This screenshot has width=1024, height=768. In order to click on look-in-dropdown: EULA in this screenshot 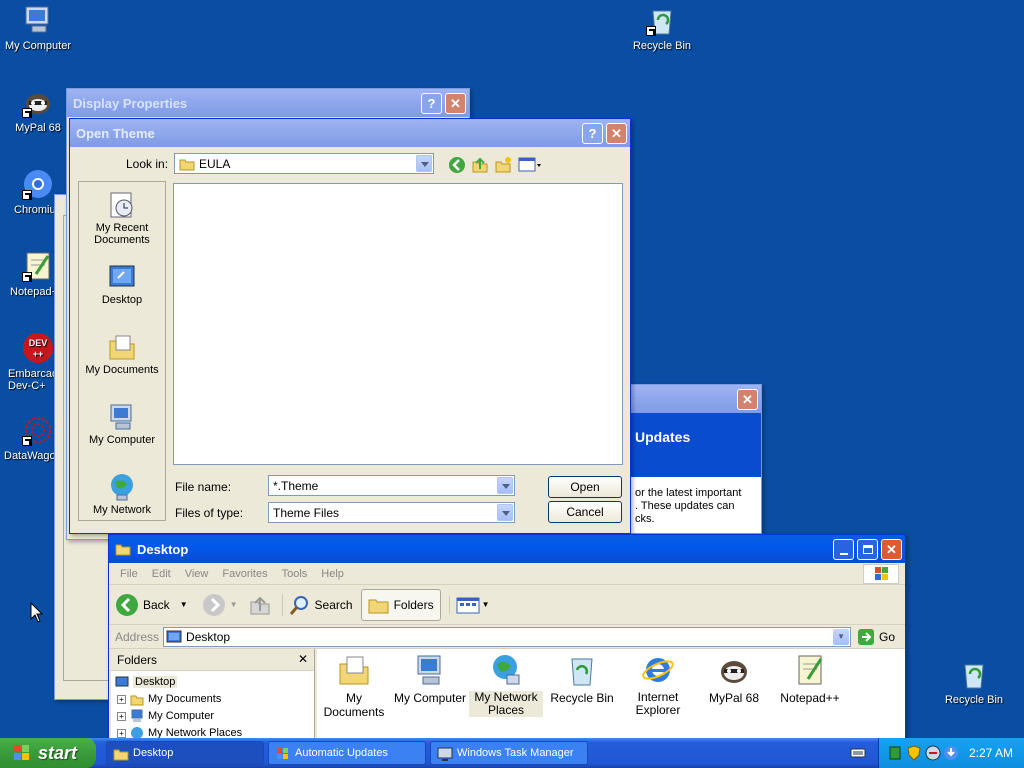, I will do `click(304, 163)`.